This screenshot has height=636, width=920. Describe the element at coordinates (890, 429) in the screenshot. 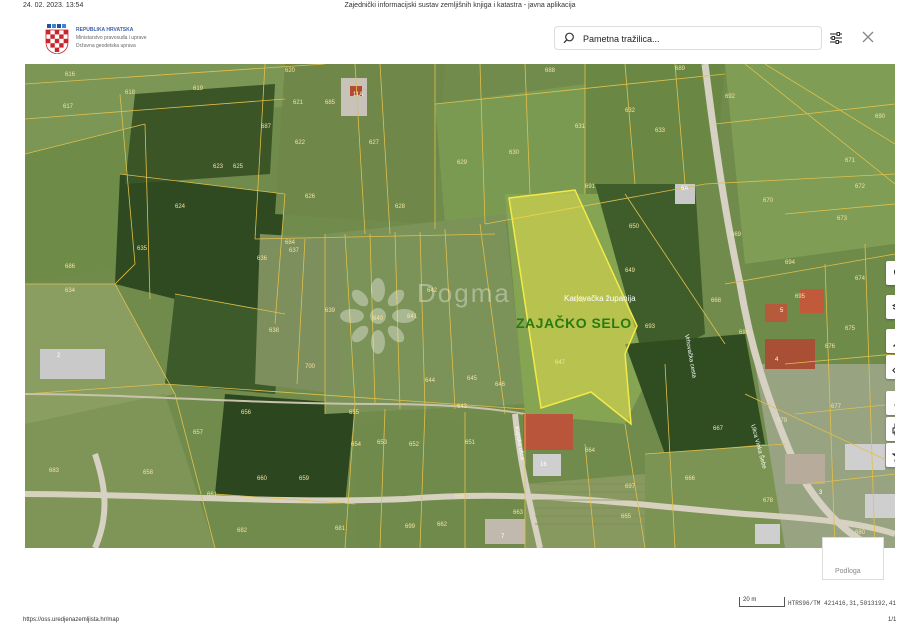

I see `print-button` at that location.